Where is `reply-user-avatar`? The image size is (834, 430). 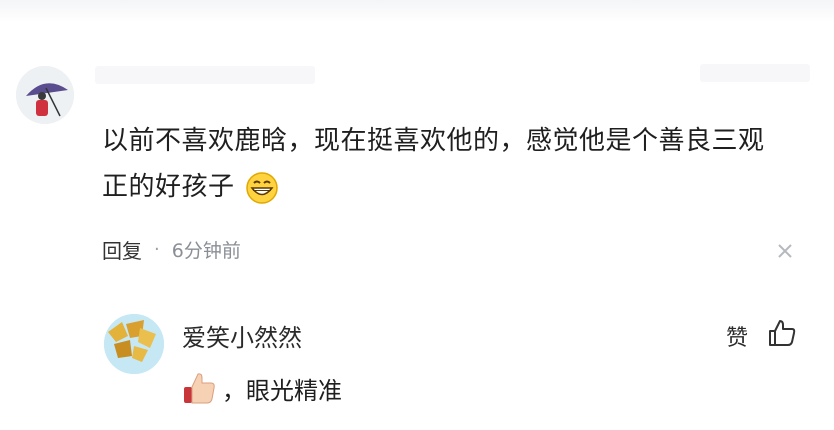
reply-user-avatar is located at coordinates (134, 344).